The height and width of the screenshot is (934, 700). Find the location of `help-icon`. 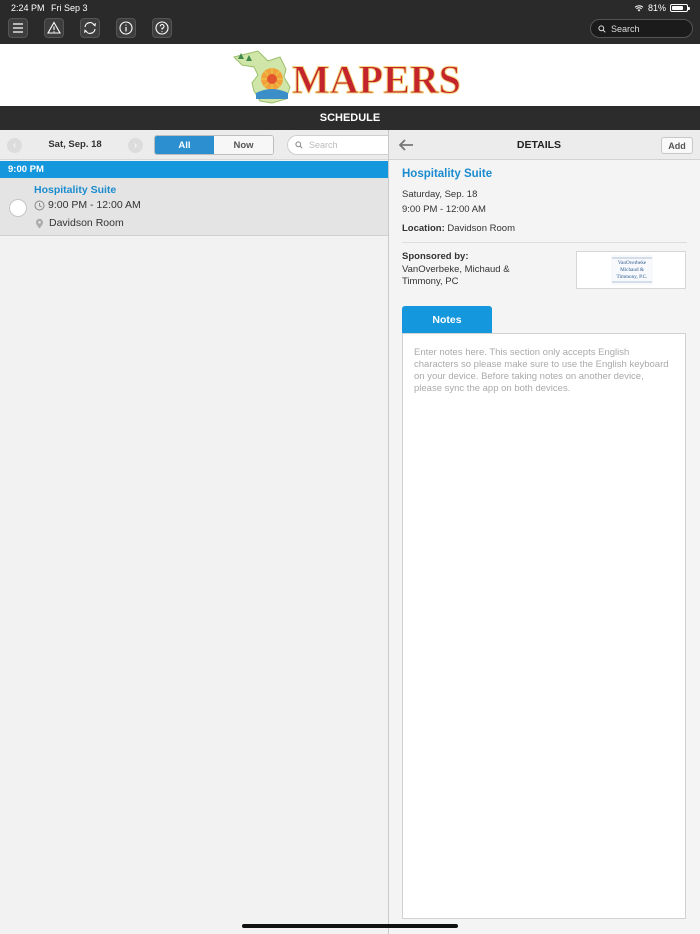

help-icon is located at coordinates (162, 28).